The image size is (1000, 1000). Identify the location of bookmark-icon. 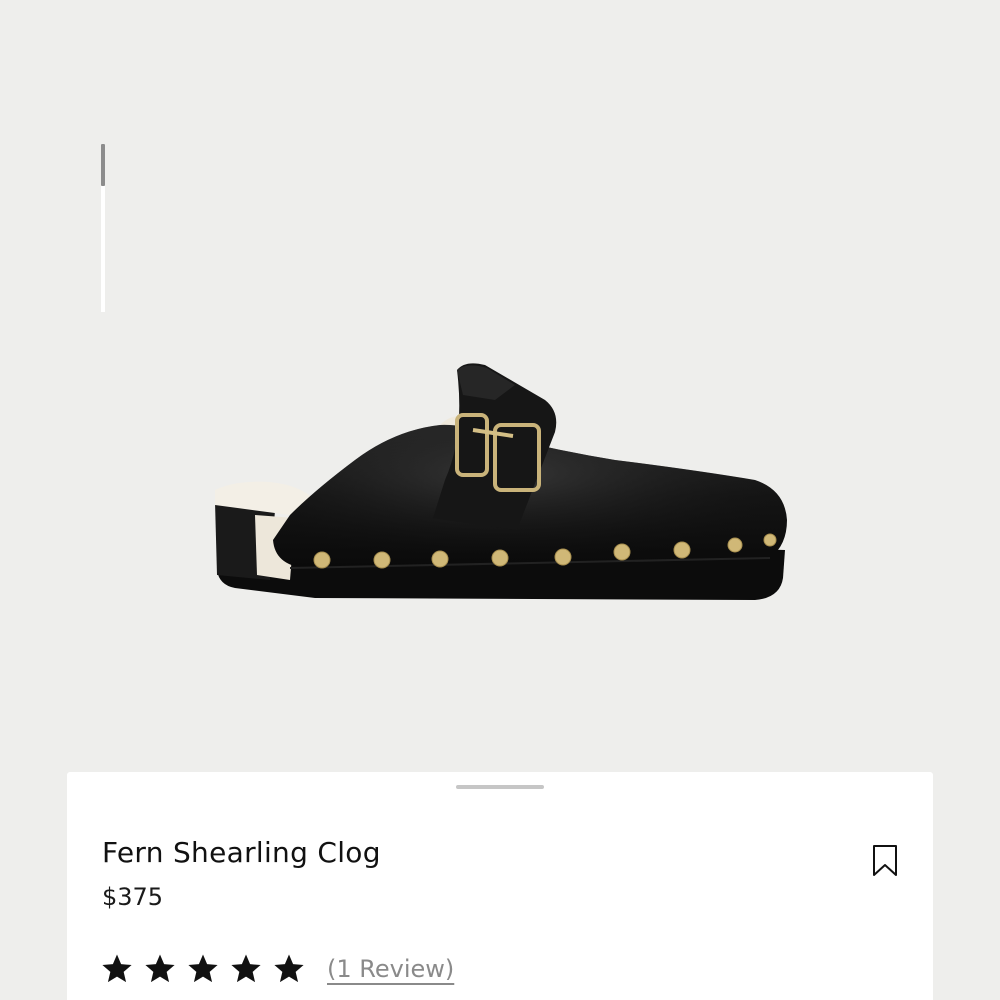
(885, 861).